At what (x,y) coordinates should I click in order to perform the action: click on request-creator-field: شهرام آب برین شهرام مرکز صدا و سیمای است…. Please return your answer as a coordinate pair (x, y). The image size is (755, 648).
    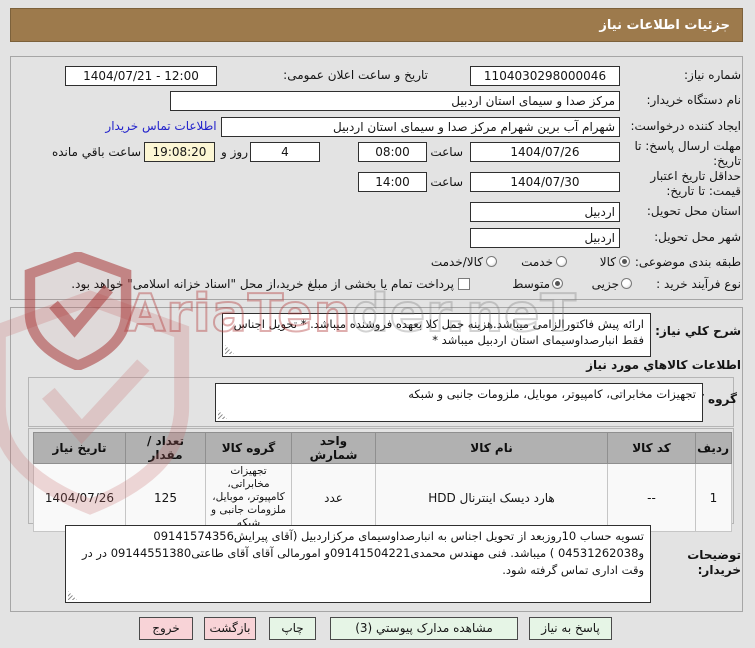
    Looking at the image, I should click on (420, 127).